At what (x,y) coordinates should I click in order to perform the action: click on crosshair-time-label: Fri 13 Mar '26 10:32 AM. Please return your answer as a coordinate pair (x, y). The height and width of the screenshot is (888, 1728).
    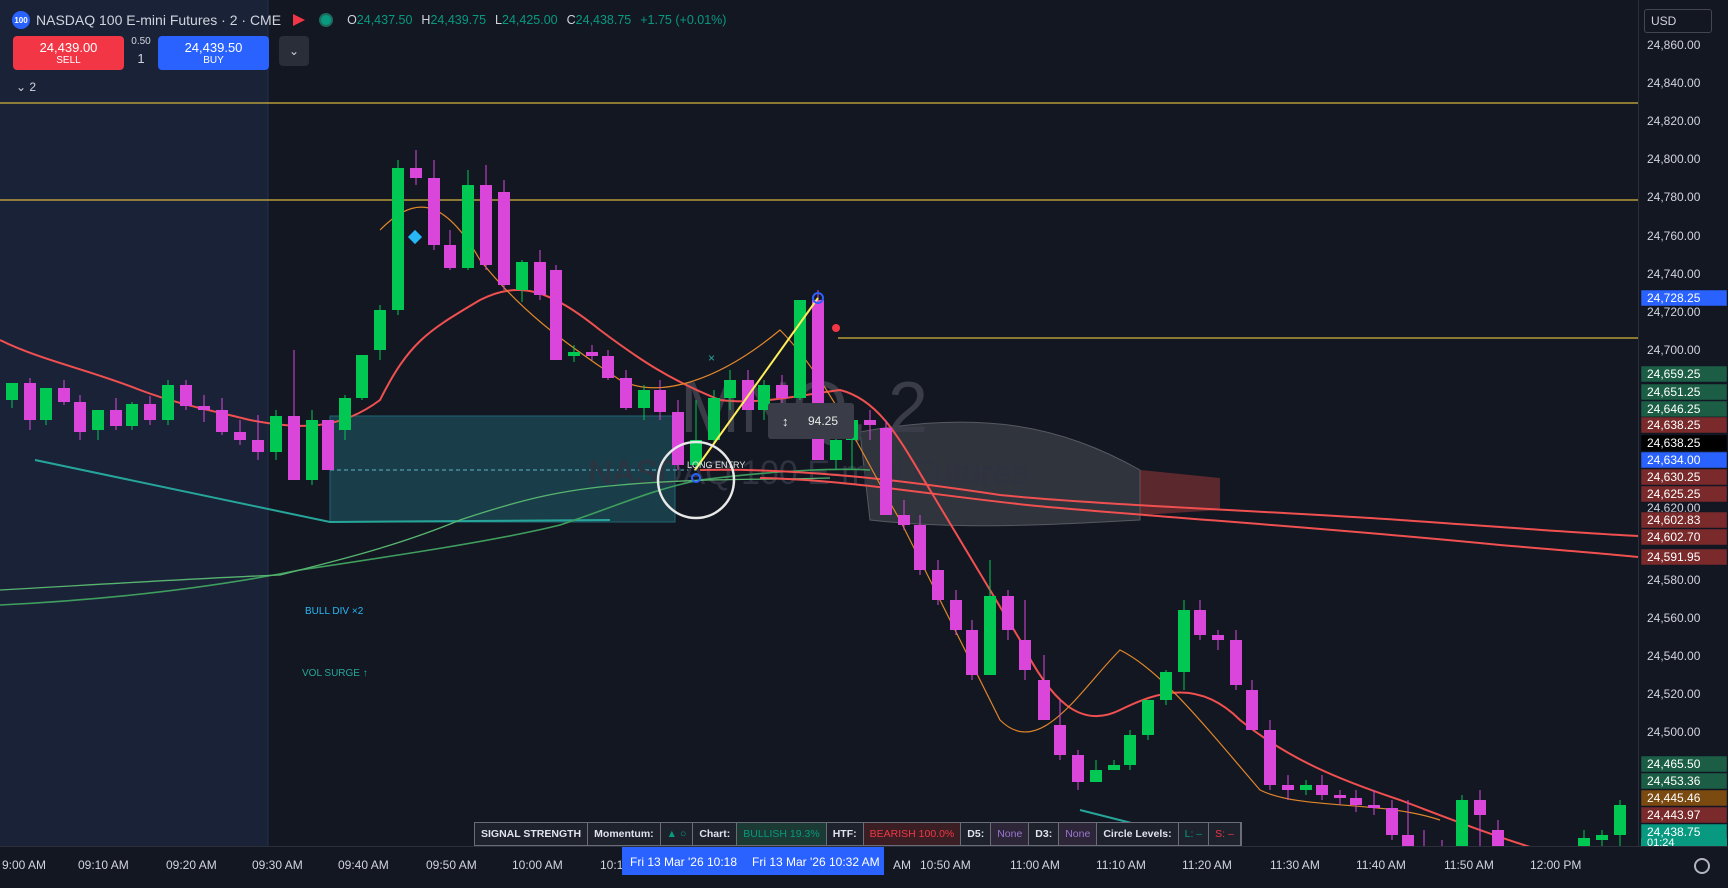
    Looking at the image, I should click on (816, 862).